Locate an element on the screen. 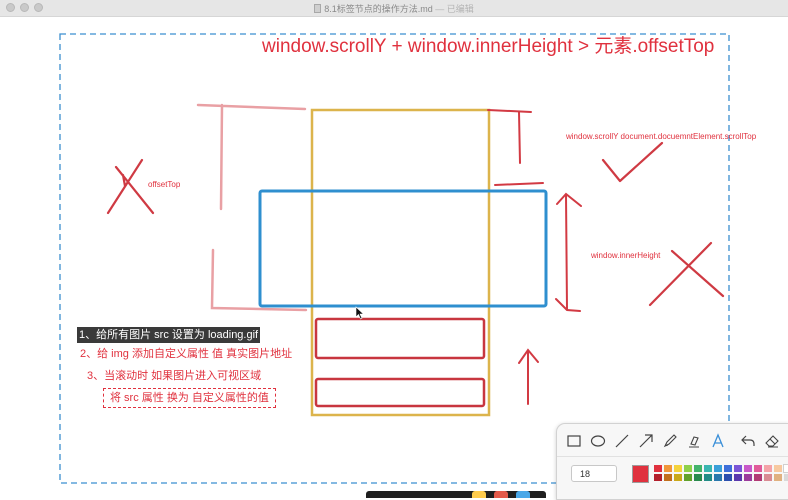  undo-tool-icon is located at coordinates (748, 441).